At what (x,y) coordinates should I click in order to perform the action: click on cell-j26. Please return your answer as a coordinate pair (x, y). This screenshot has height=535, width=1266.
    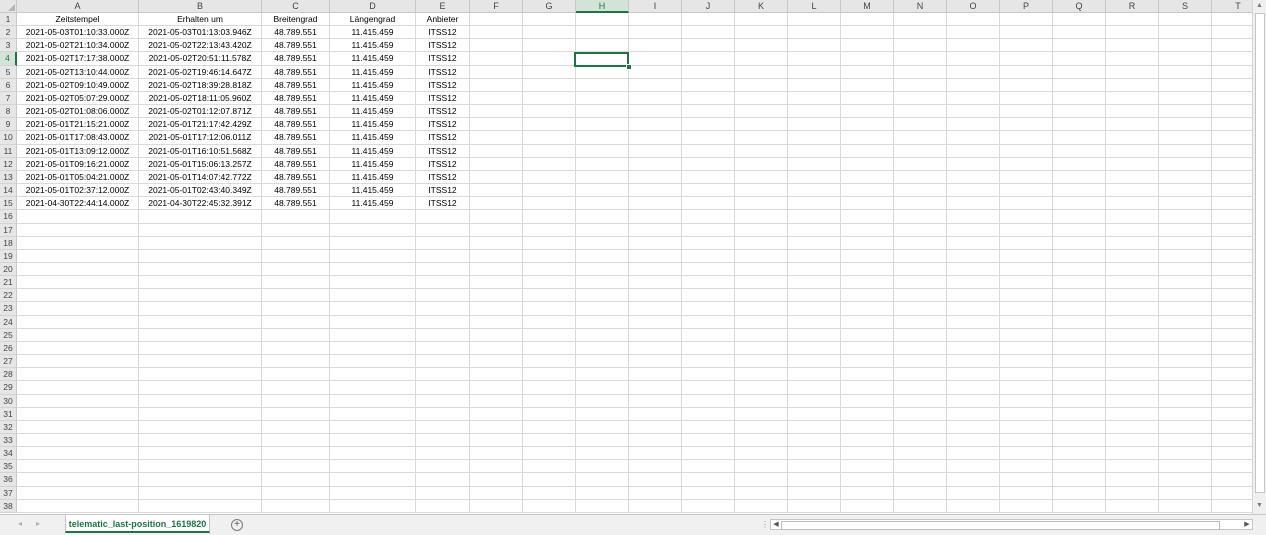
    Looking at the image, I should click on (708, 348).